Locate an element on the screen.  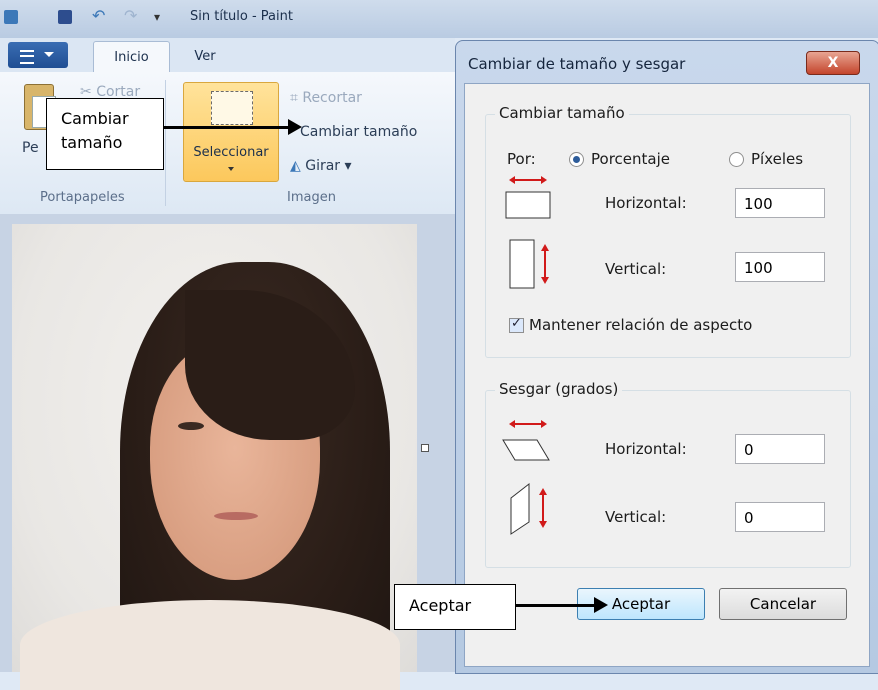
crop-button: ⌗ Recortar is located at coordinates (326, 98).